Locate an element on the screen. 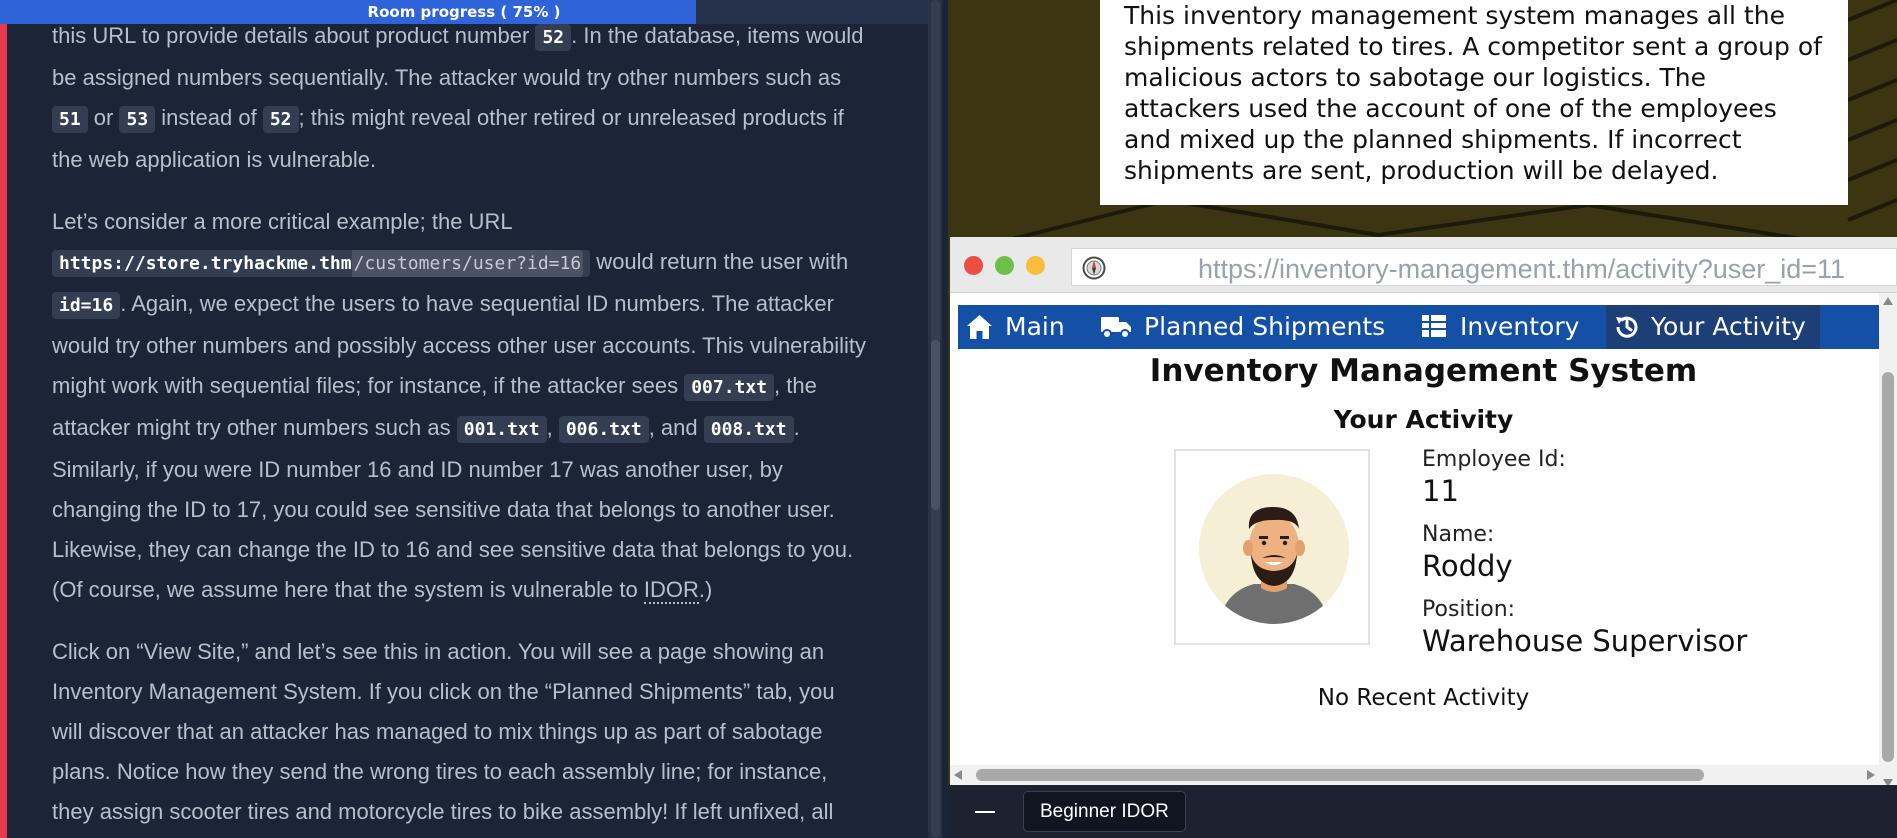 This screenshot has height=838, width=1897. divider-scroll-thumb is located at coordinates (935, 425).